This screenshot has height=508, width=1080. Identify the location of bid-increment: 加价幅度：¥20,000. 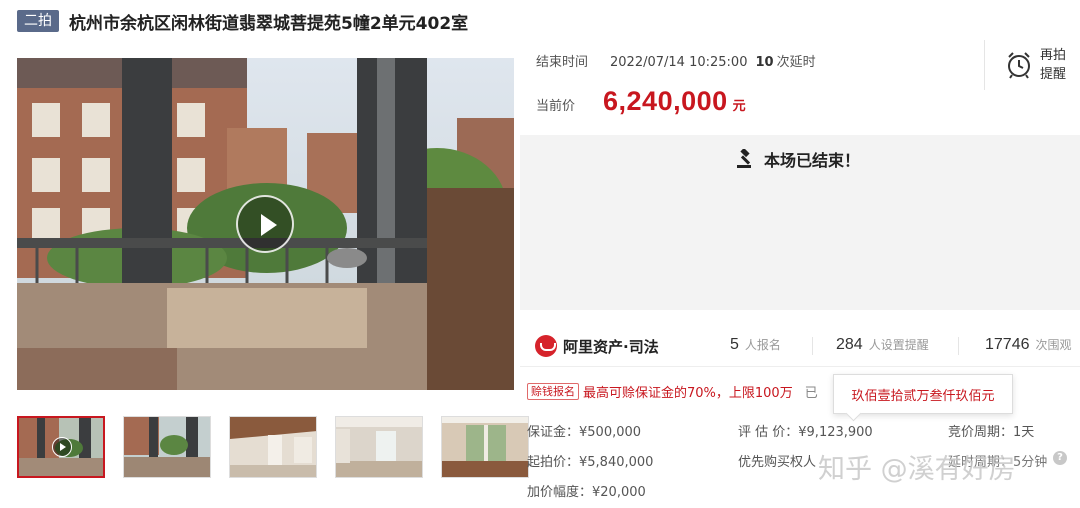
(586, 492).